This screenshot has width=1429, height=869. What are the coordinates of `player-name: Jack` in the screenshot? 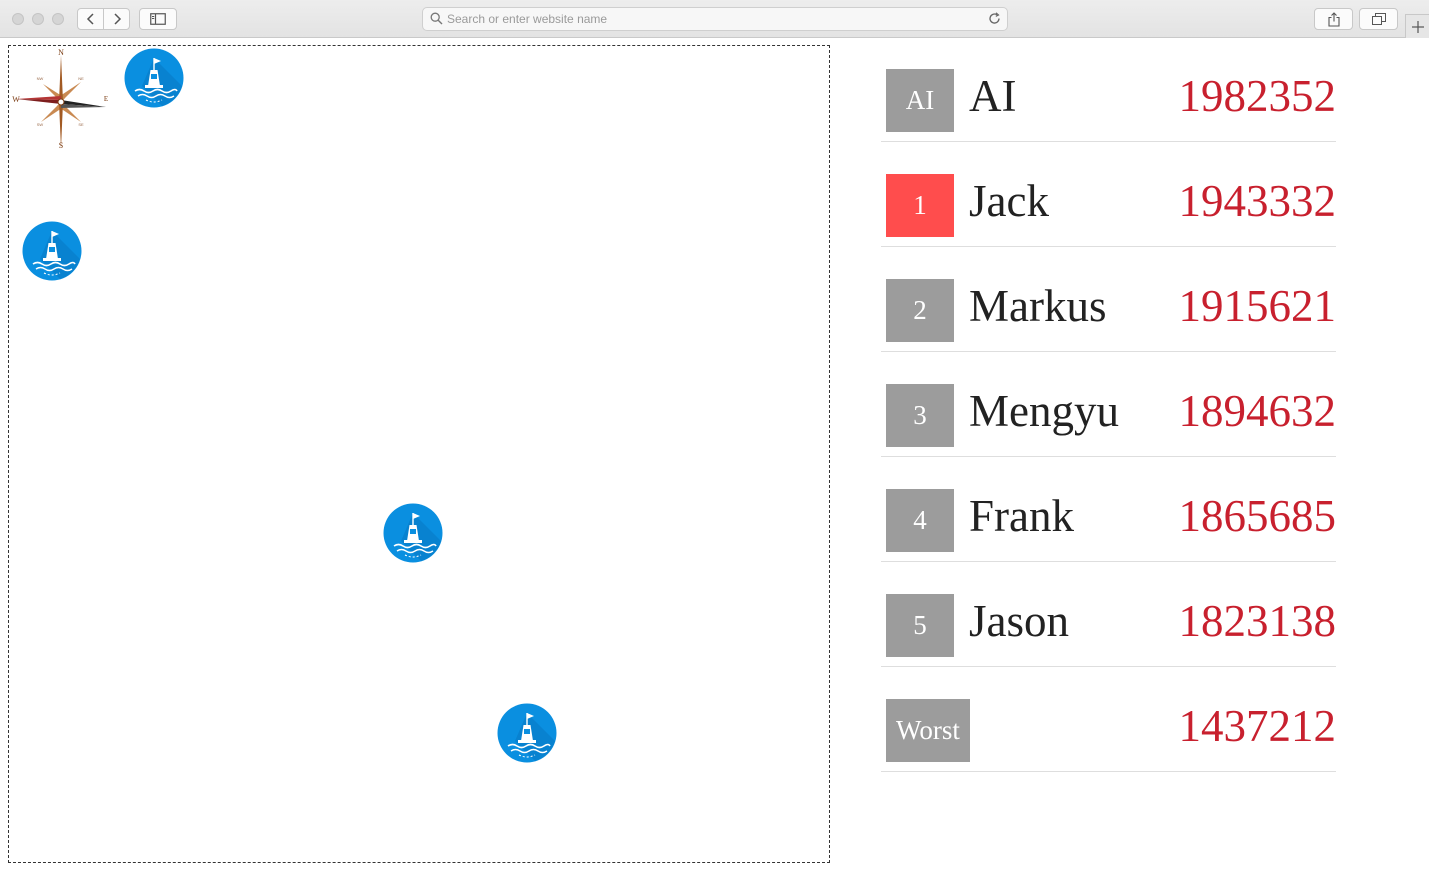 It's located at (1009, 201).